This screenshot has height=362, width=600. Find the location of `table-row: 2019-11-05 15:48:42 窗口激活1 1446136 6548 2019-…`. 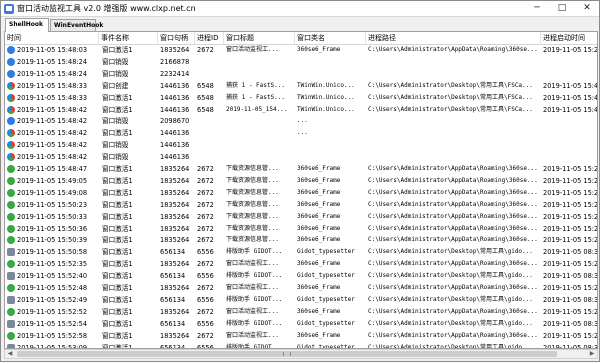

table-row: 2019-11-05 15:48:42 窗口激活1 1446136 6548 2019-… is located at coordinates (301, 110).